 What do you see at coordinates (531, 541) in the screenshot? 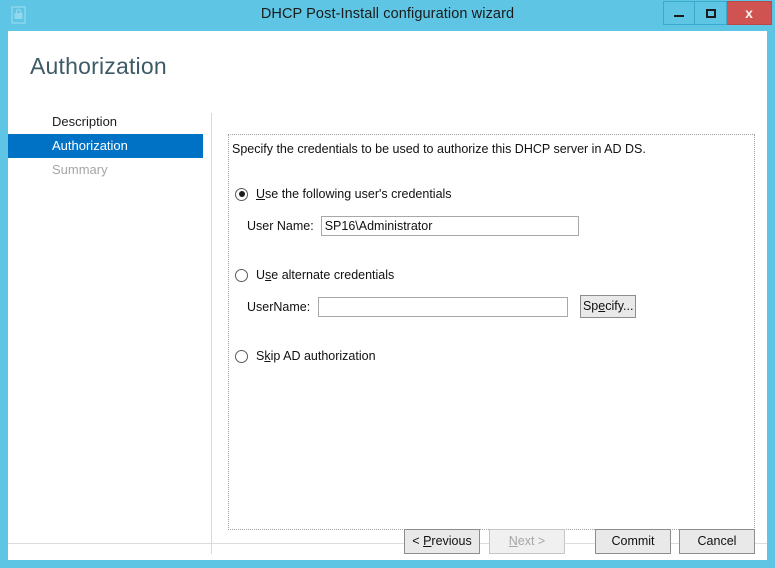
I see `label-rest: ext >` at bounding box center [531, 541].